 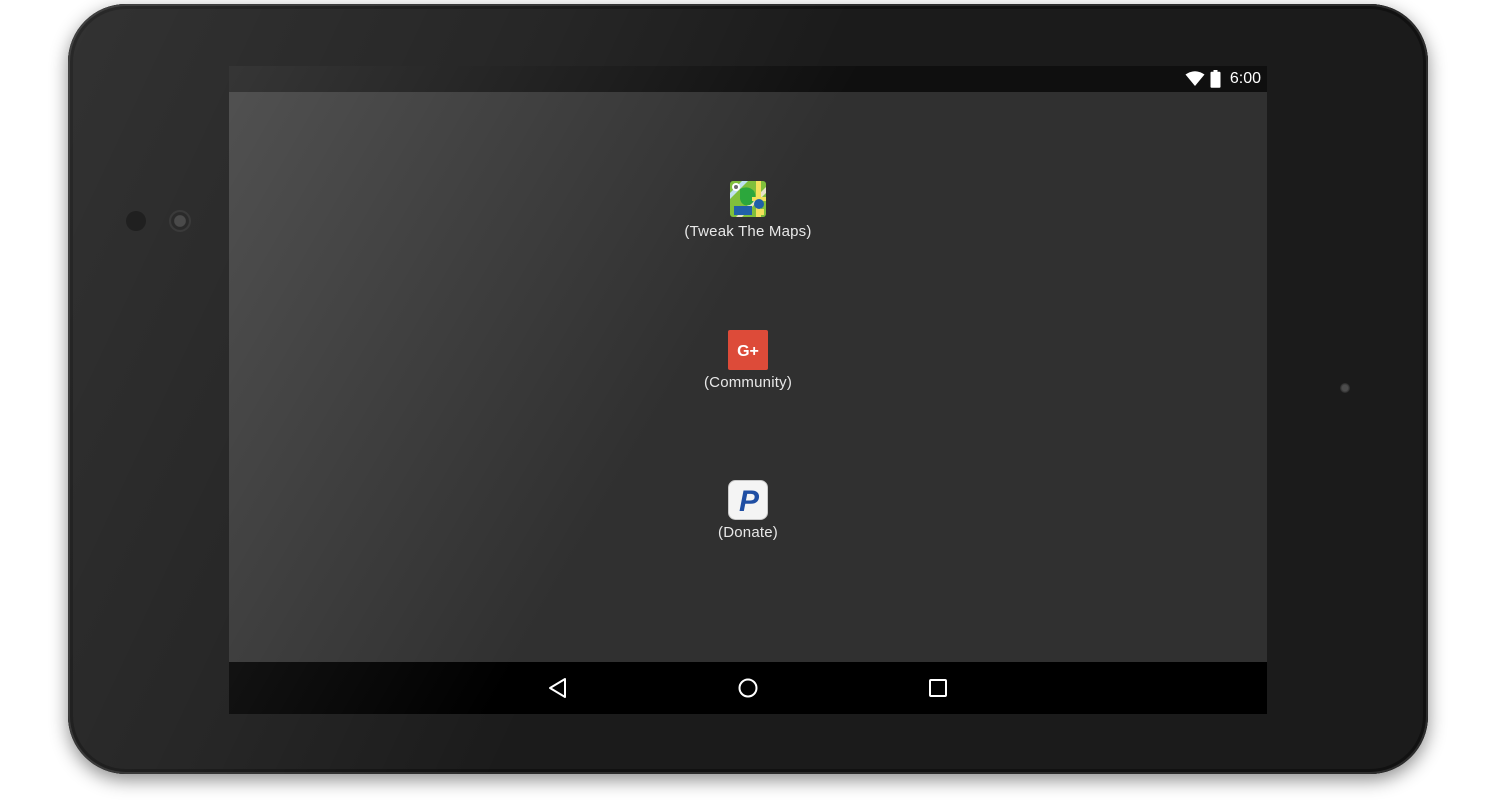 I want to click on status-icons: 6:00, so click(x=1223, y=79).